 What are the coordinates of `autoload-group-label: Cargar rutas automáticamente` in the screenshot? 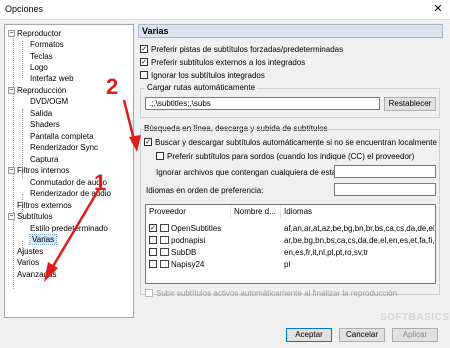 It's located at (201, 87).